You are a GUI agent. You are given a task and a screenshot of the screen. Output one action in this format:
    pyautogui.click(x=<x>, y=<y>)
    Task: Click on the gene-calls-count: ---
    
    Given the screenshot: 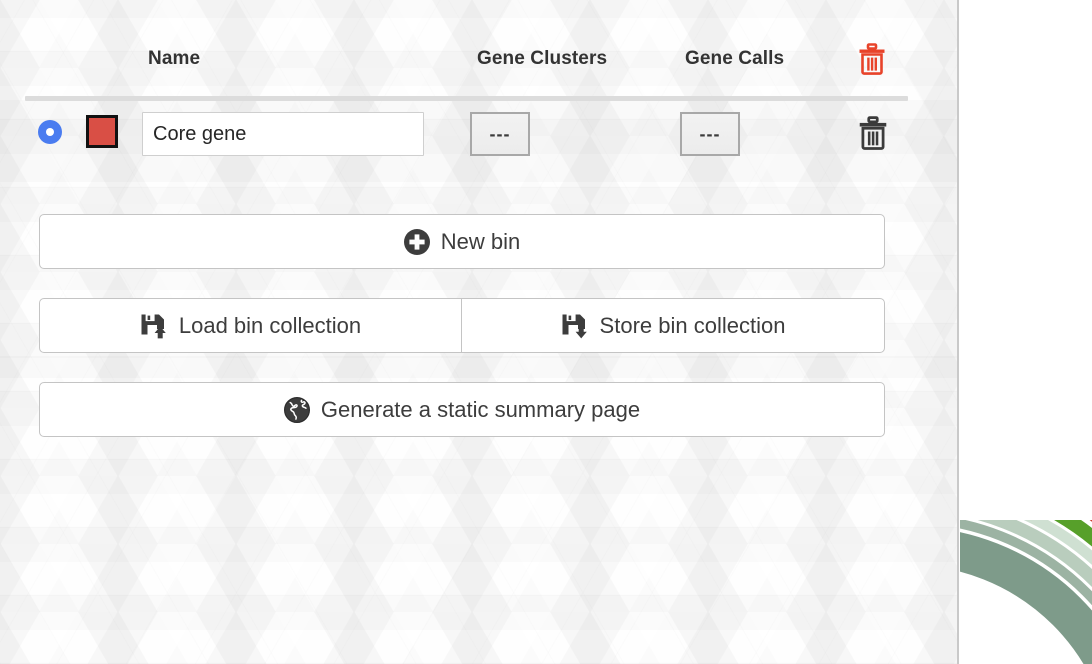 What is the action you would take?
    pyautogui.click(x=710, y=134)
    